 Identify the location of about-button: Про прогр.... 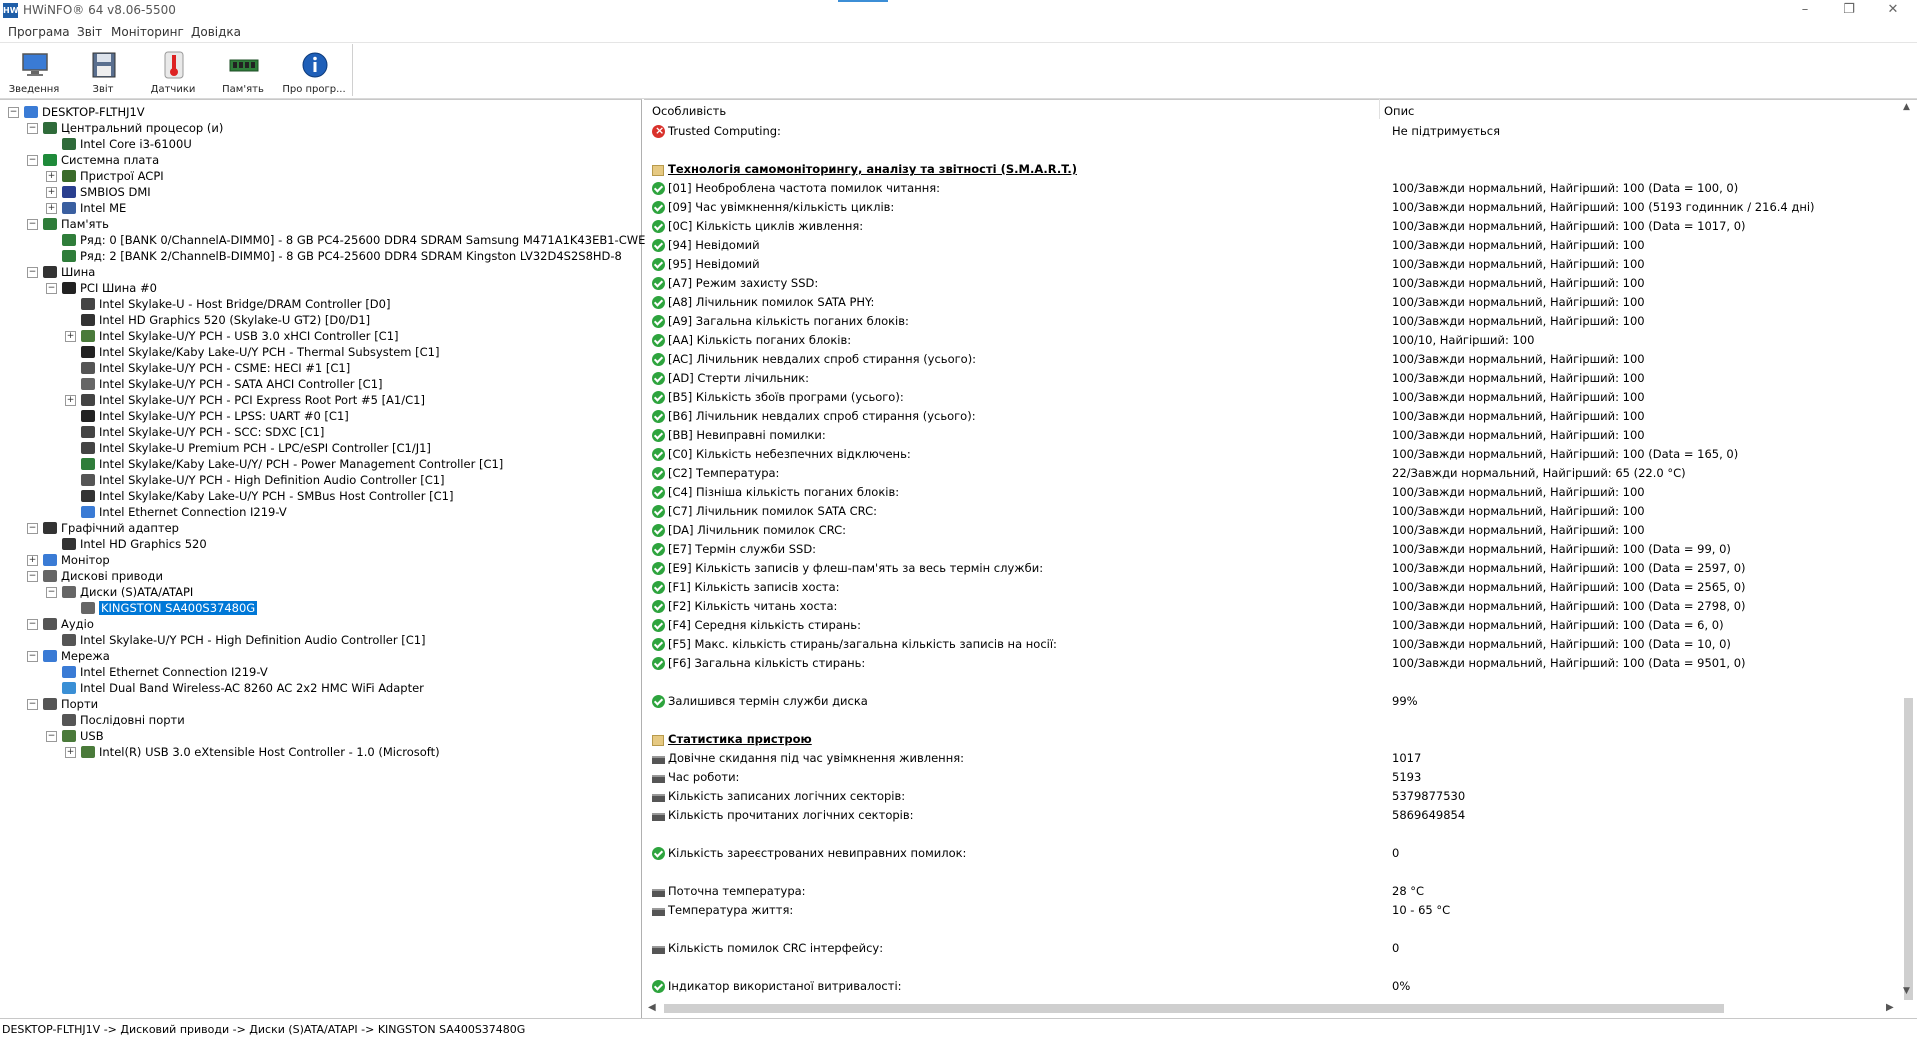
(314, 72).